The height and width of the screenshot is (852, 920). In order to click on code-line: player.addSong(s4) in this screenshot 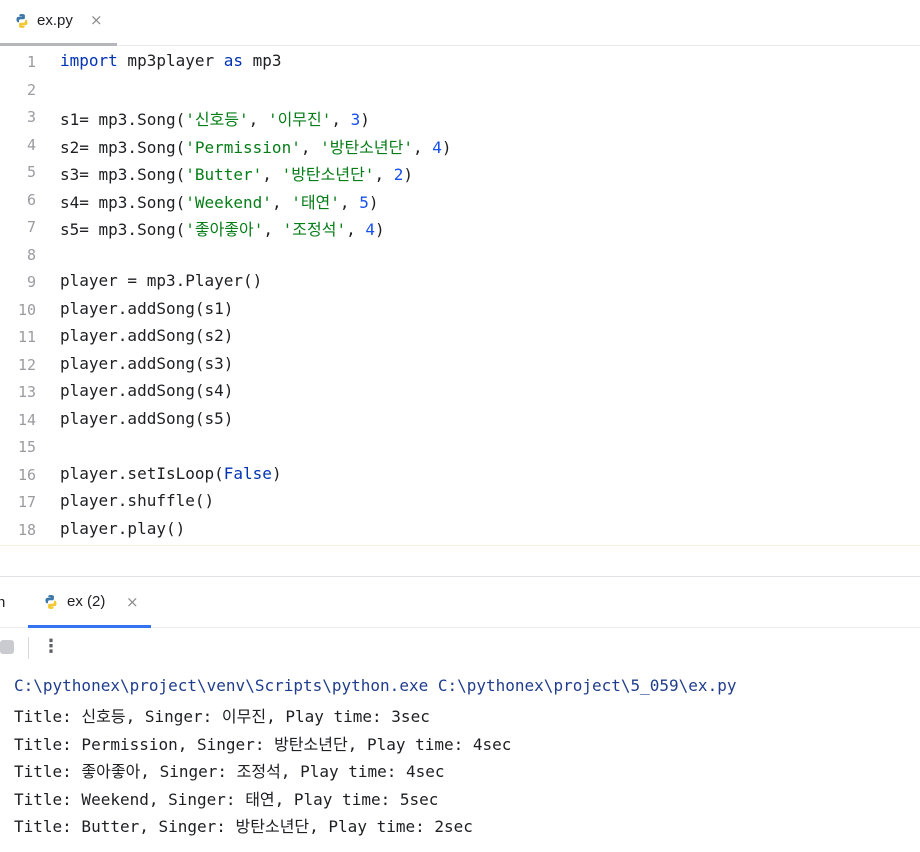, I will do `click(146, 390)`.